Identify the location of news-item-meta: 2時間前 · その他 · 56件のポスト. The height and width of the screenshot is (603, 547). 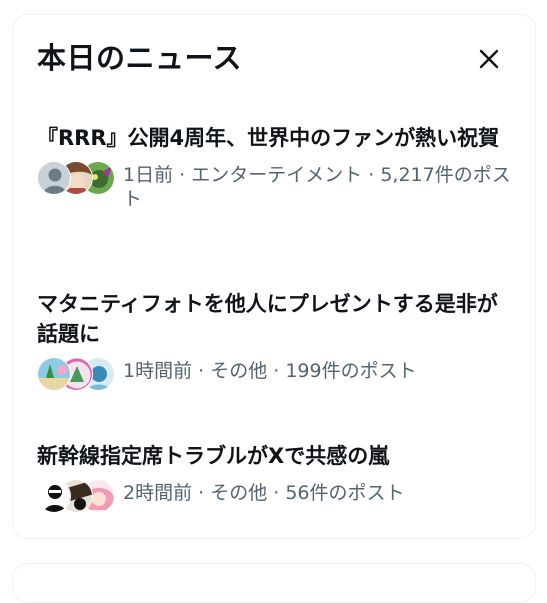
(264, 493).